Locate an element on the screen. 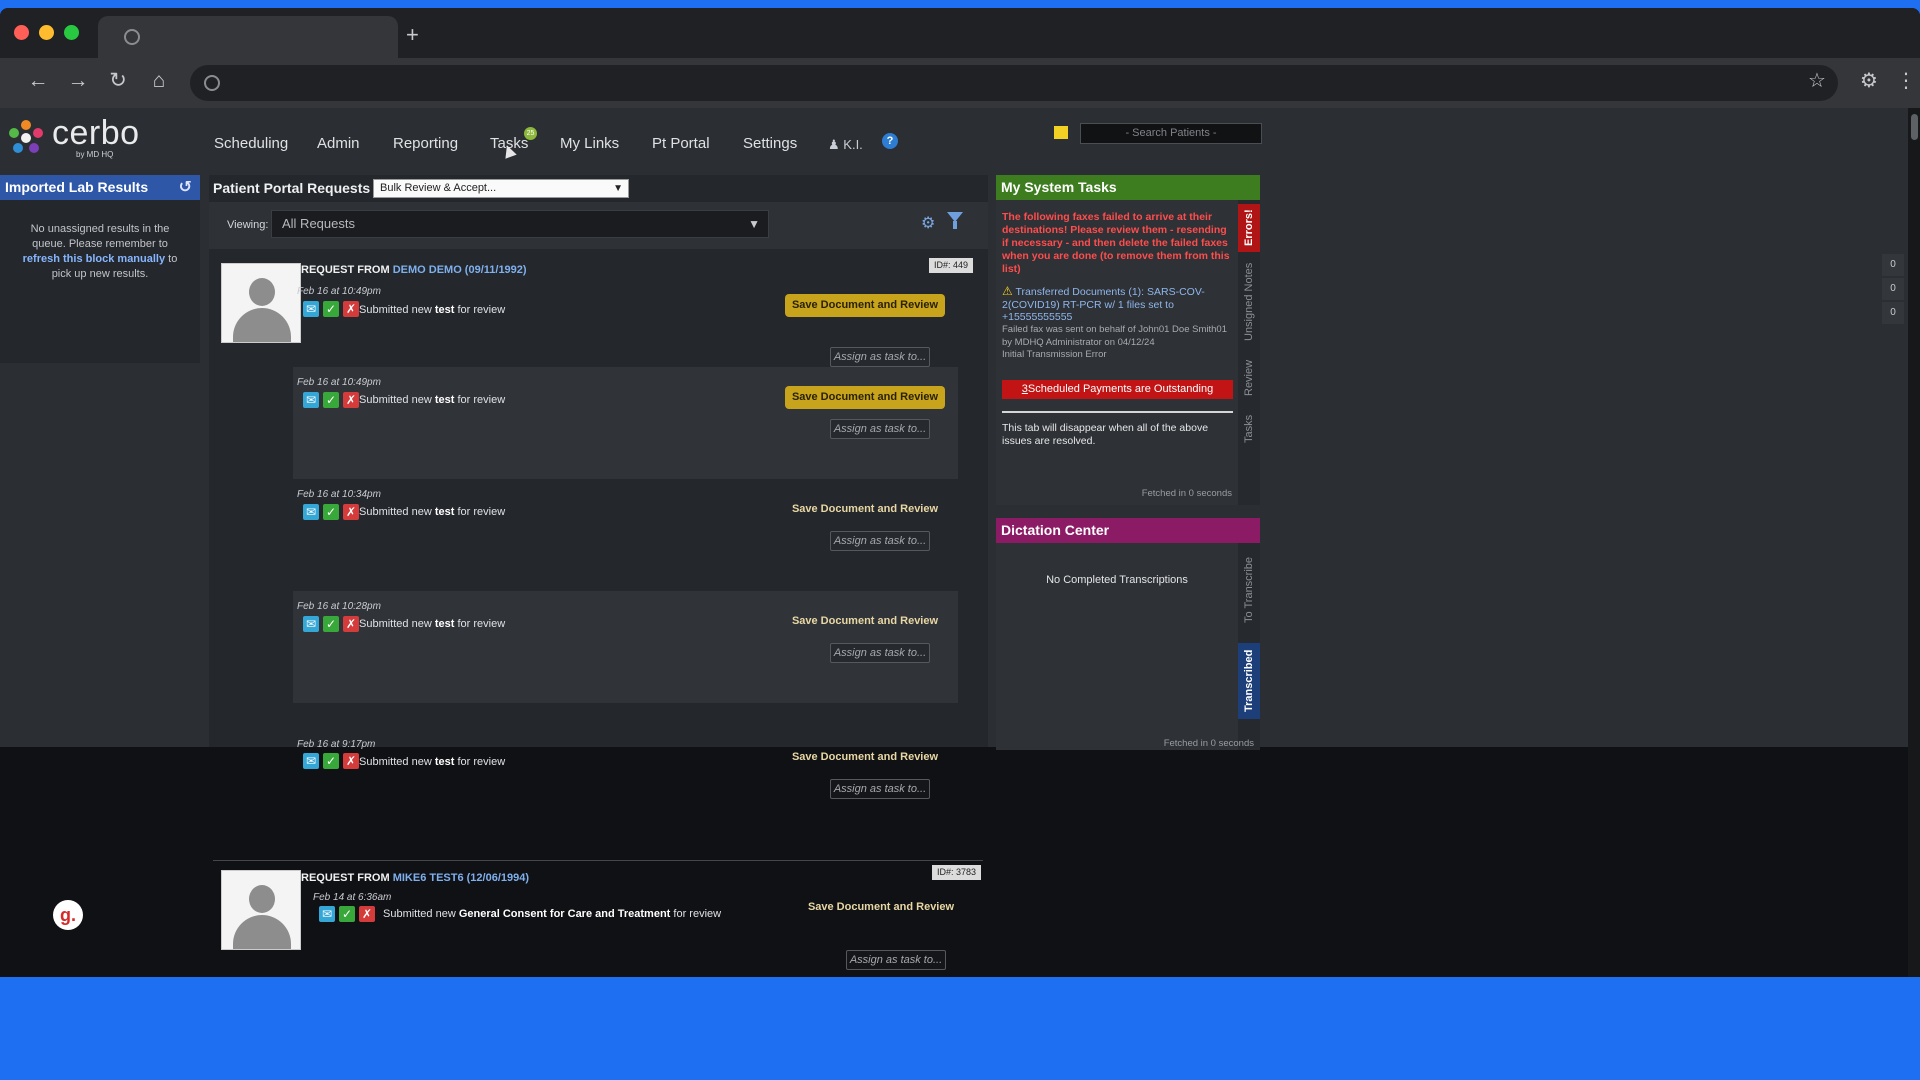 Image resolution: width=1920 pixels, height=1080 pixels. page-scrollbar is located at coordinates (1914, 542).